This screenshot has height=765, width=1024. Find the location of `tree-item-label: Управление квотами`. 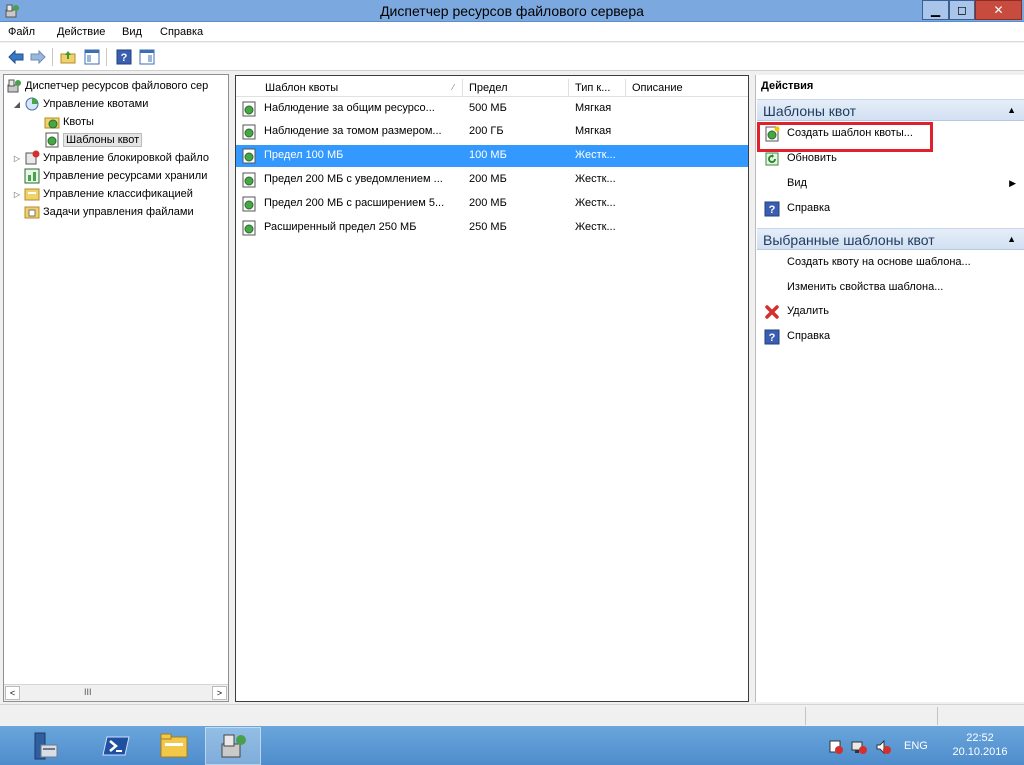

tree-item-label: Управление квотами is located at coordinates (96, 104).